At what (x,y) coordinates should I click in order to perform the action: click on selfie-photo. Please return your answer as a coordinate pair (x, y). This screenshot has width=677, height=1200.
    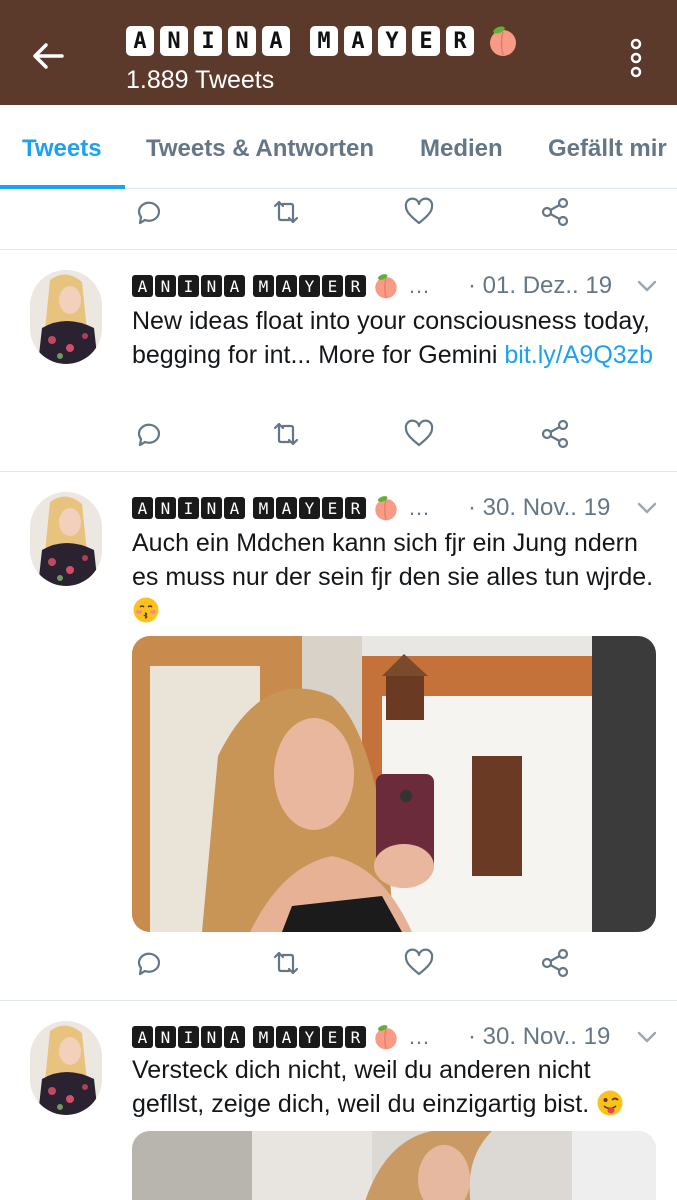
    Looking at the image, I should click on (394, 1165).